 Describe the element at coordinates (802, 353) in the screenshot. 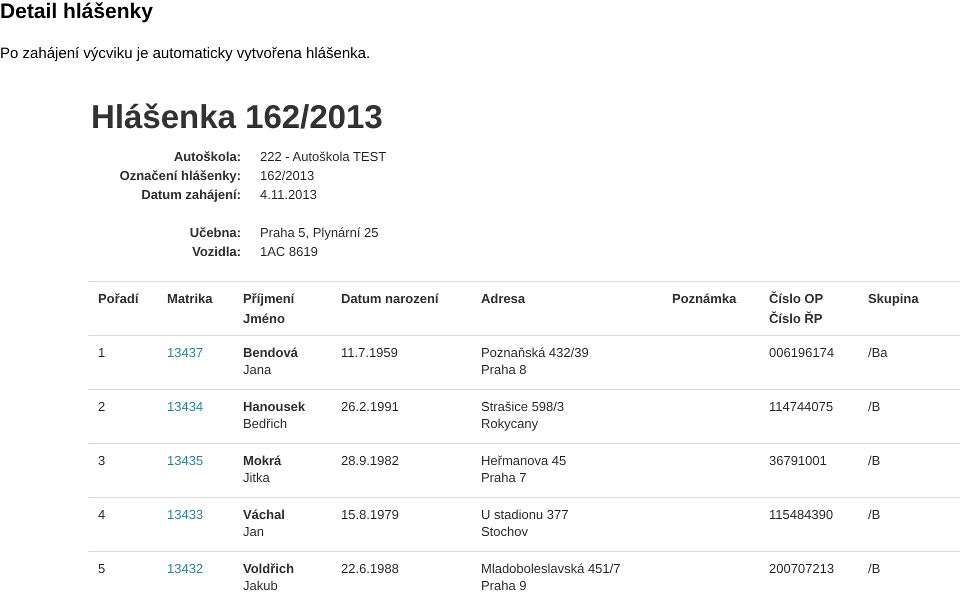

I see `table-cell-text: 006196174` at that location.